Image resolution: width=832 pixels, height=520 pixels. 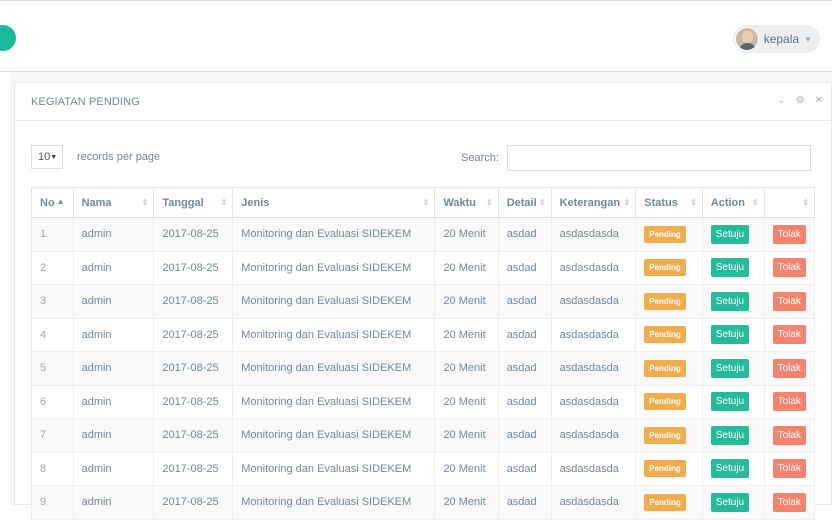 What do you see at coordinates (113, 202) in the screenshot?
I see `column-header-nama: Nama ⇕` at bounding box center [113, 202].